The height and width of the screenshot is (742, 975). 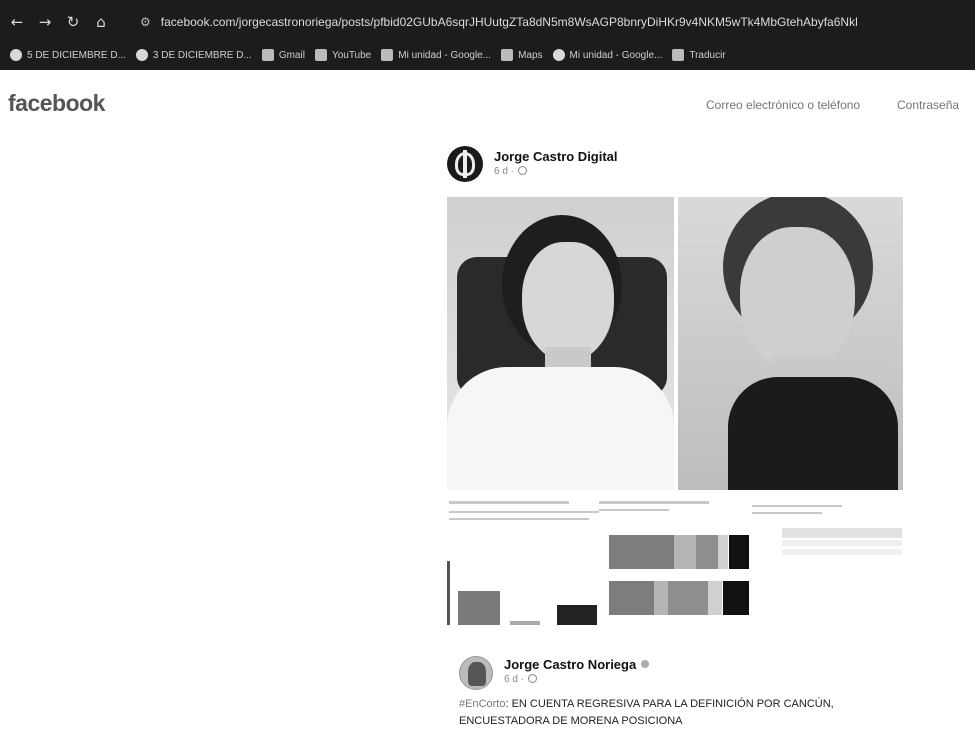 I want to click on page-avatar, so click(x=465, y=164).